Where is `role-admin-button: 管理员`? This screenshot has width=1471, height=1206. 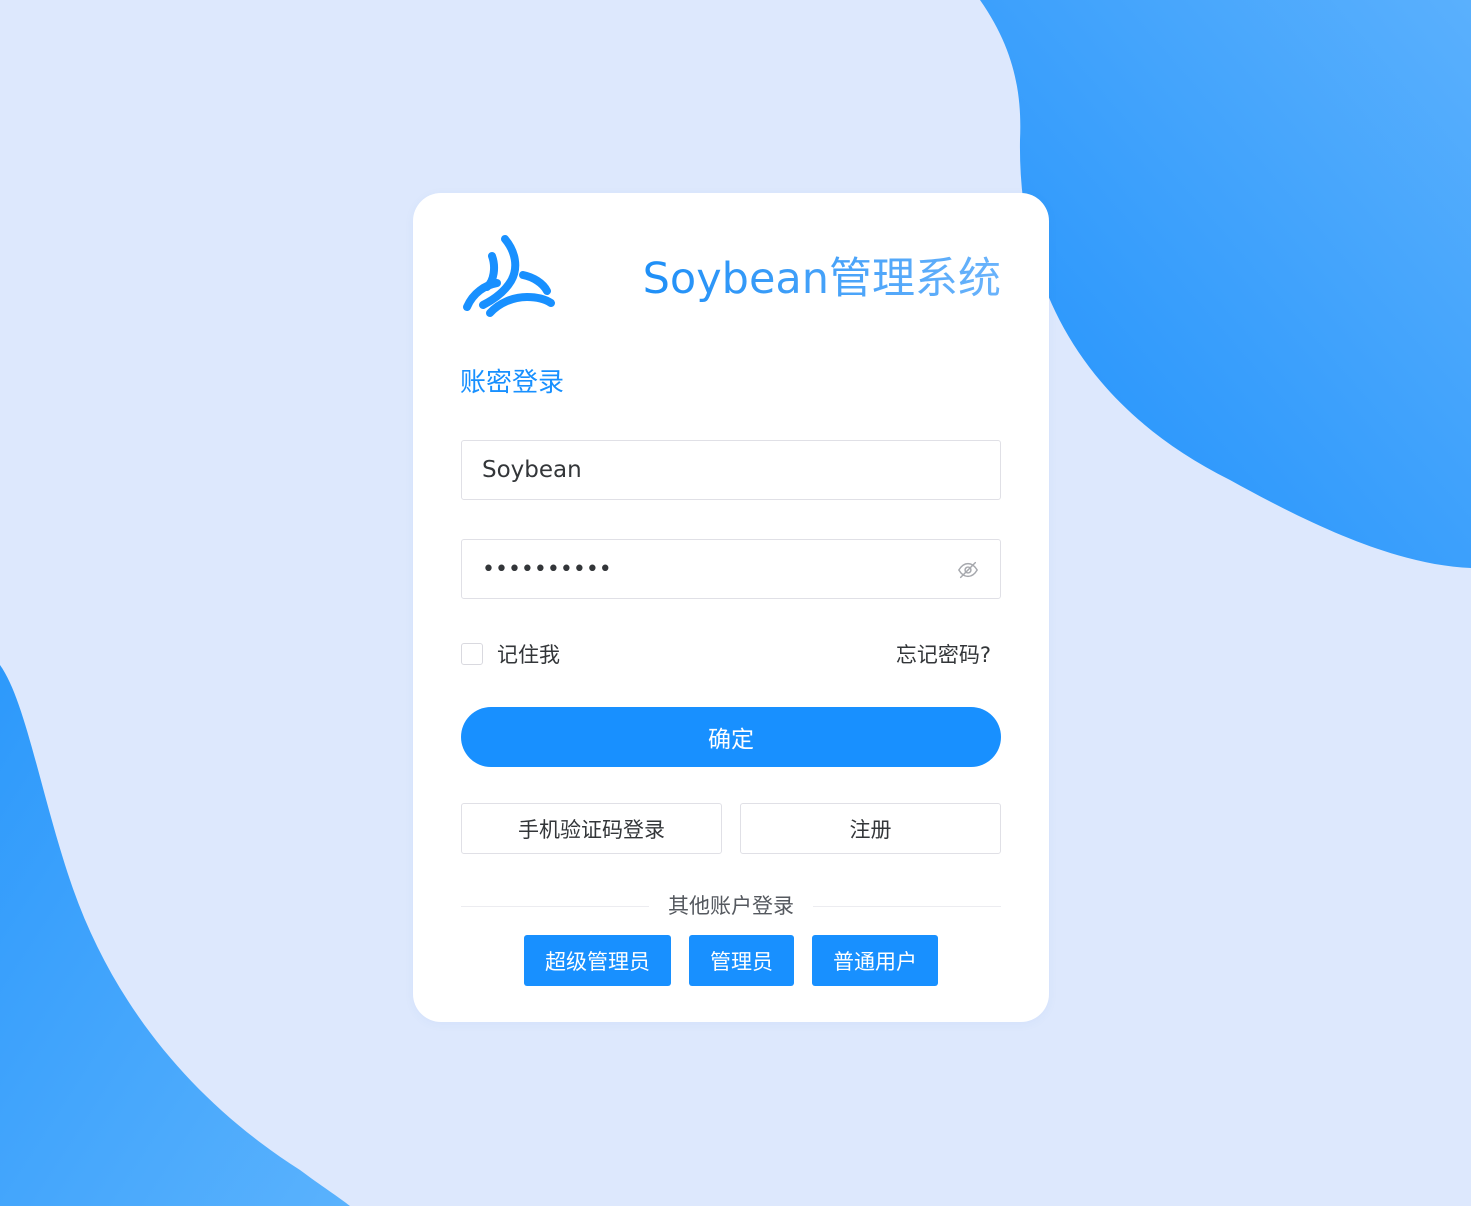
role-admin-button: 管理员 is located at coordinates (741, 960).